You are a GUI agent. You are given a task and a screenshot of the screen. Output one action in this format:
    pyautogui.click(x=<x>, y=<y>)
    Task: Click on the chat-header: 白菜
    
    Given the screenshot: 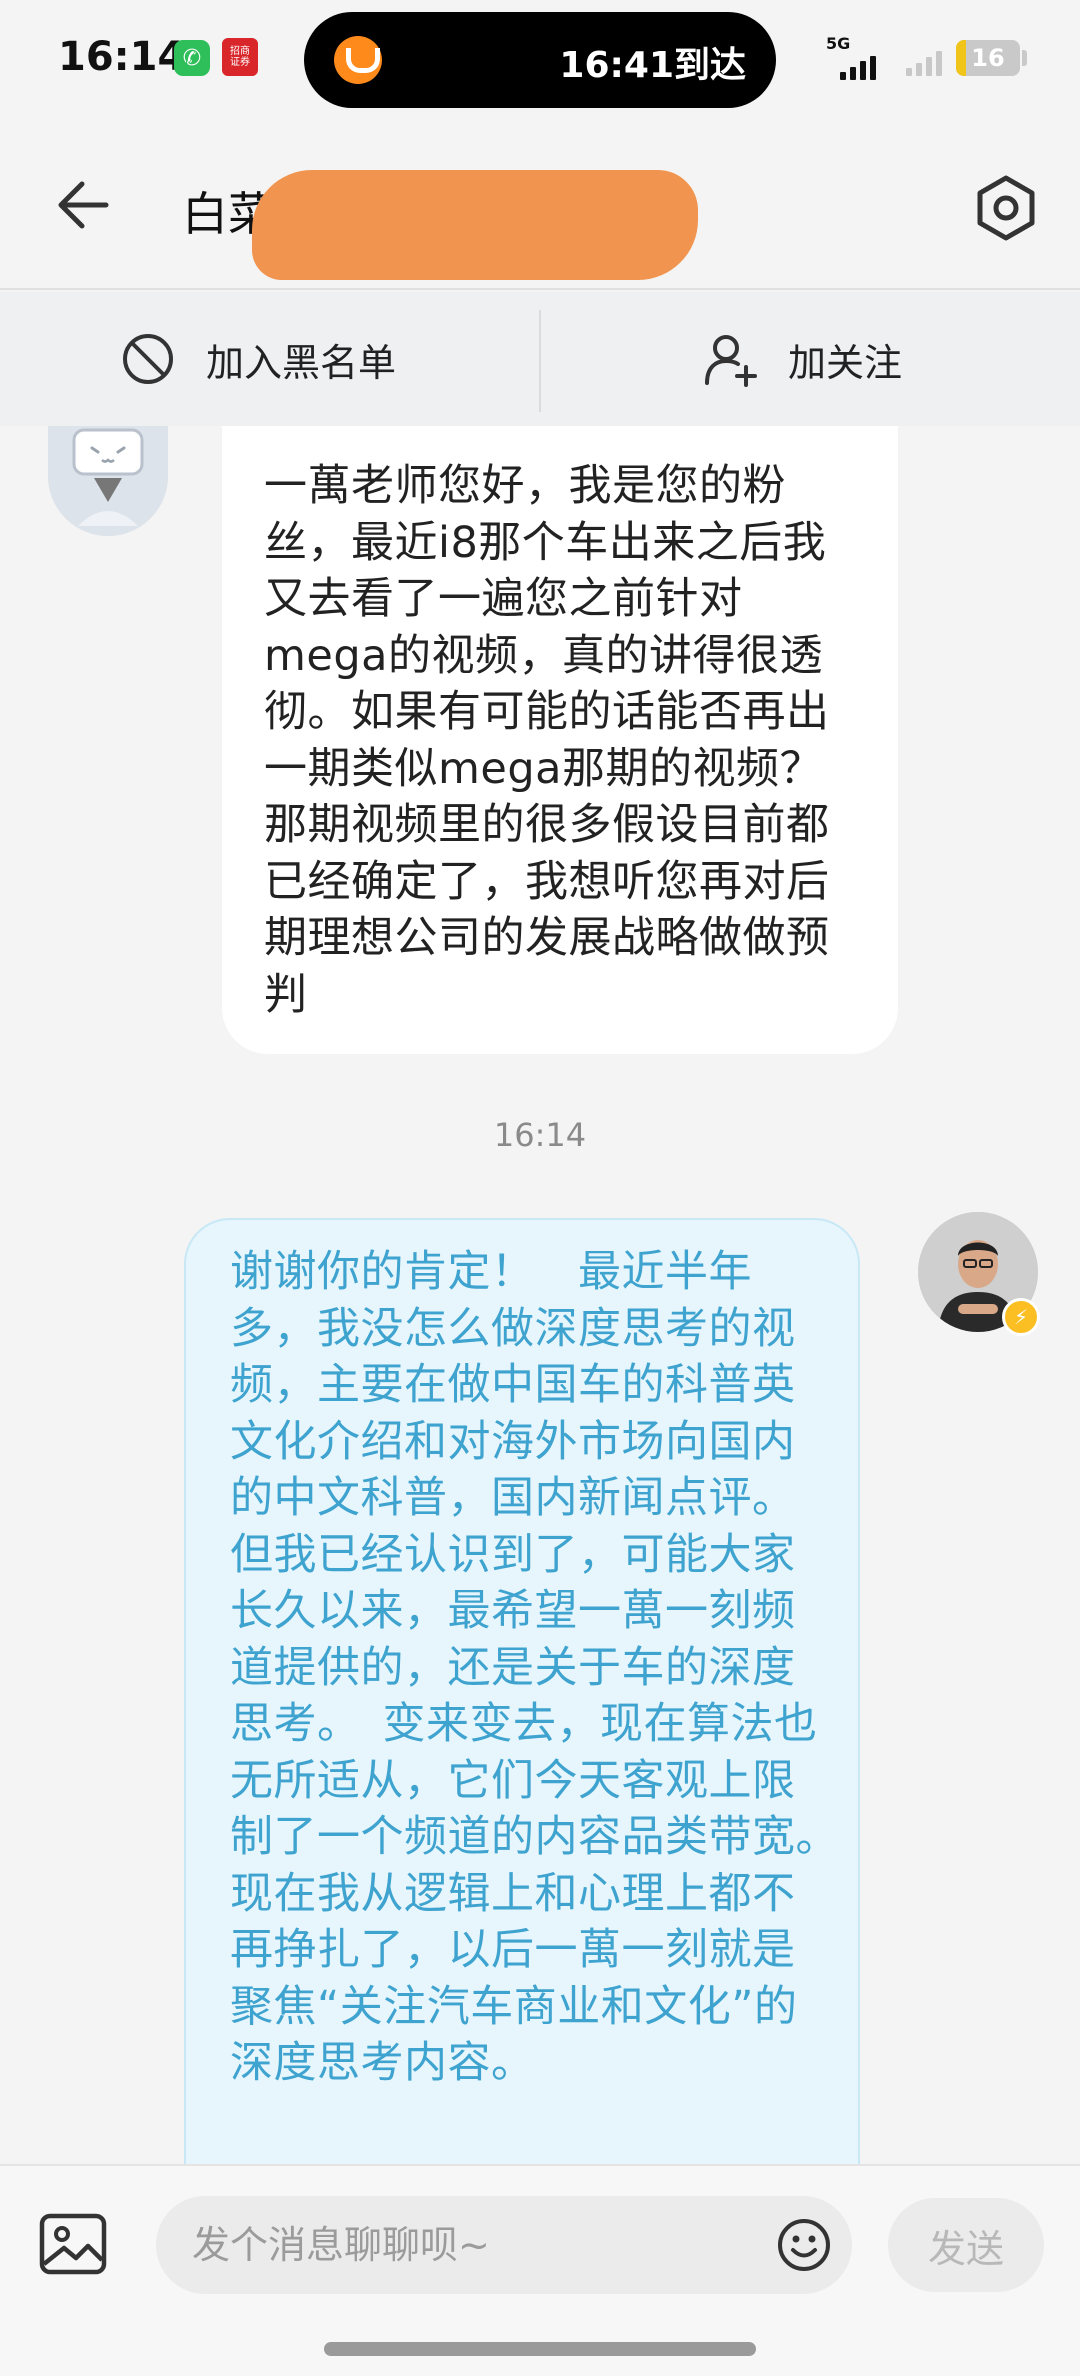 What is the action you would take?
    pyautogui.click(x=540, y=205)
    